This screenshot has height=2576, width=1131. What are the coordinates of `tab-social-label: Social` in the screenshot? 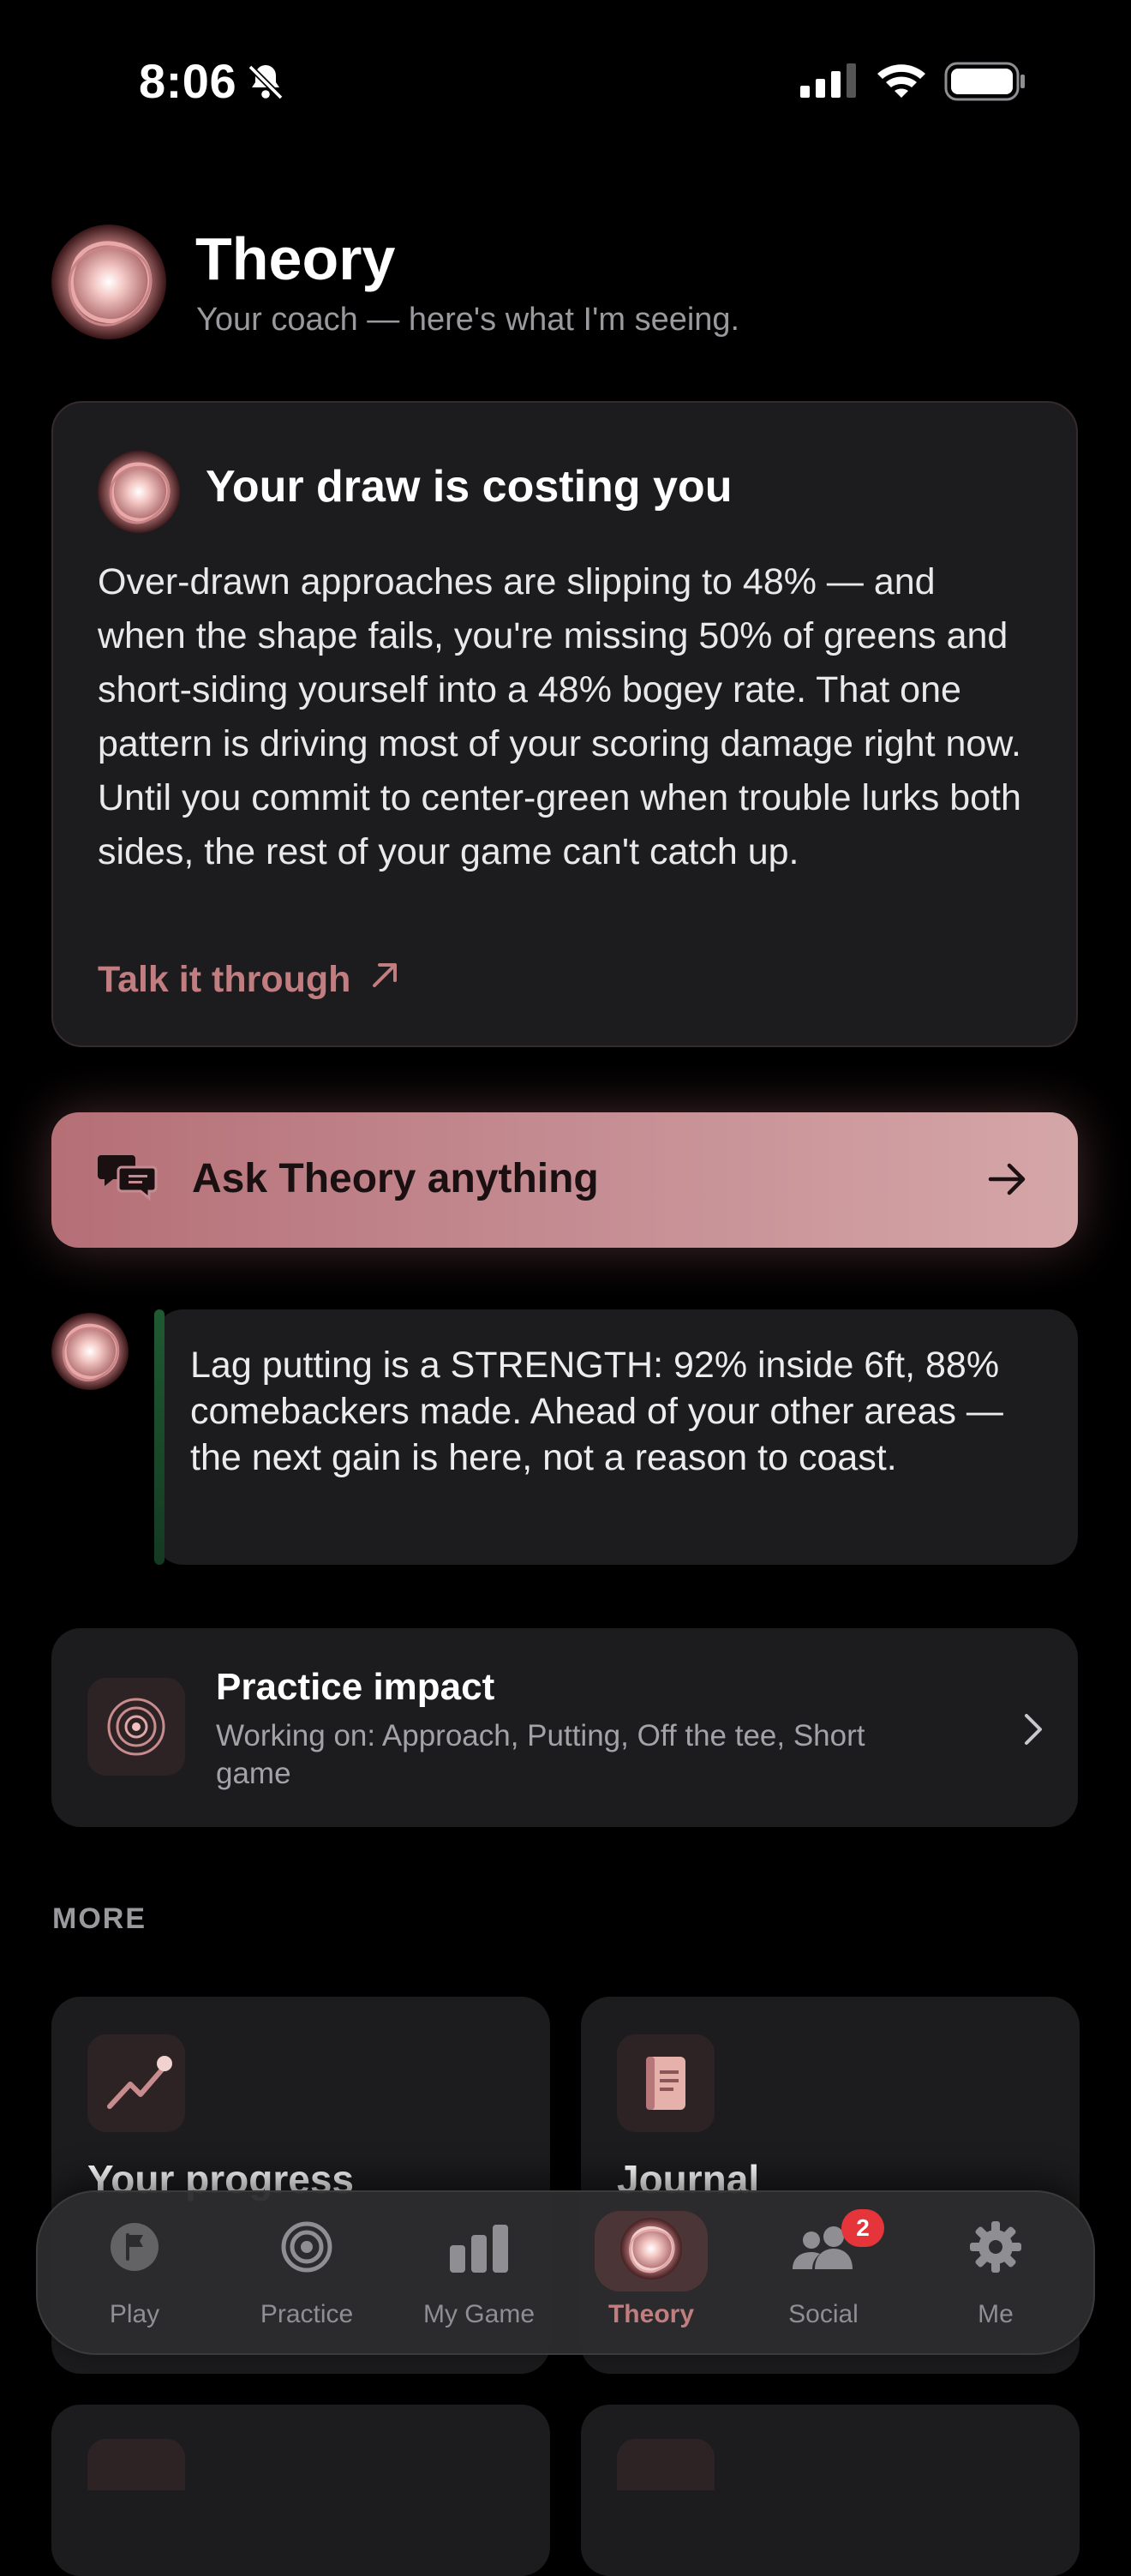 It's located at (823, 2314).